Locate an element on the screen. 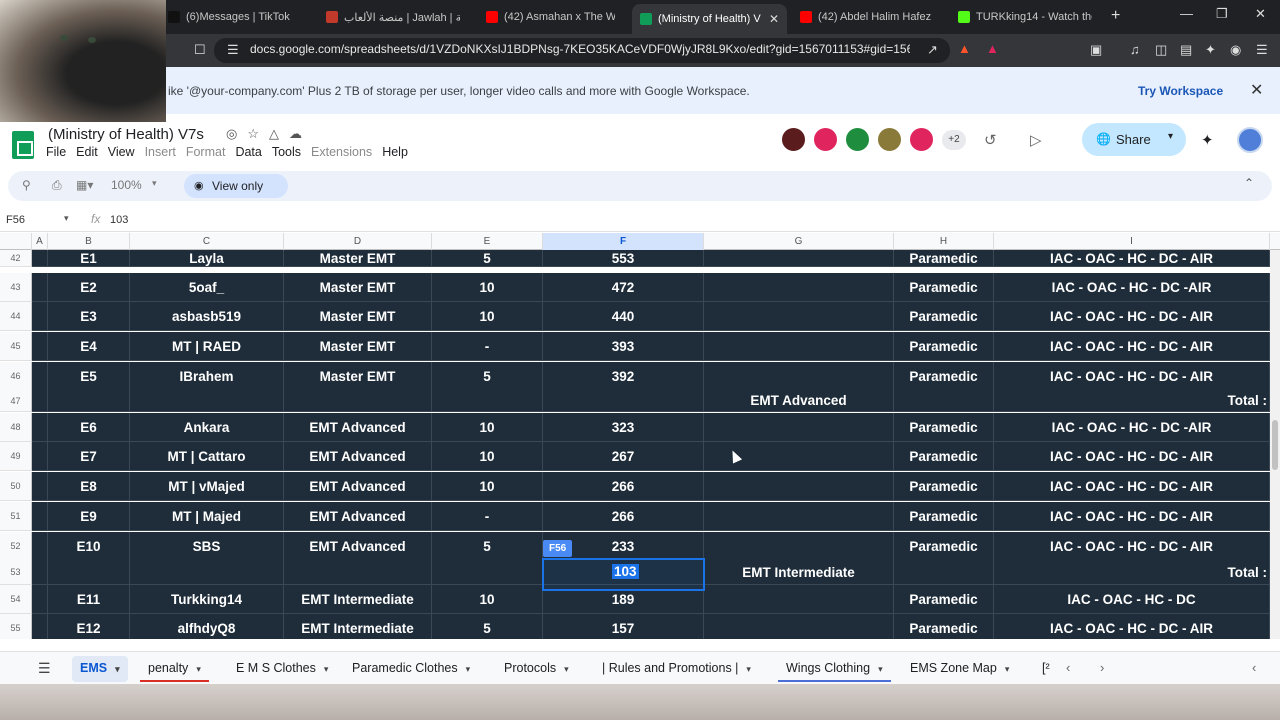 Image resolution: width=1280 pixels, height=720 pixels. paint-format-icon: ▦▾ is located at coordinates (84, 185).